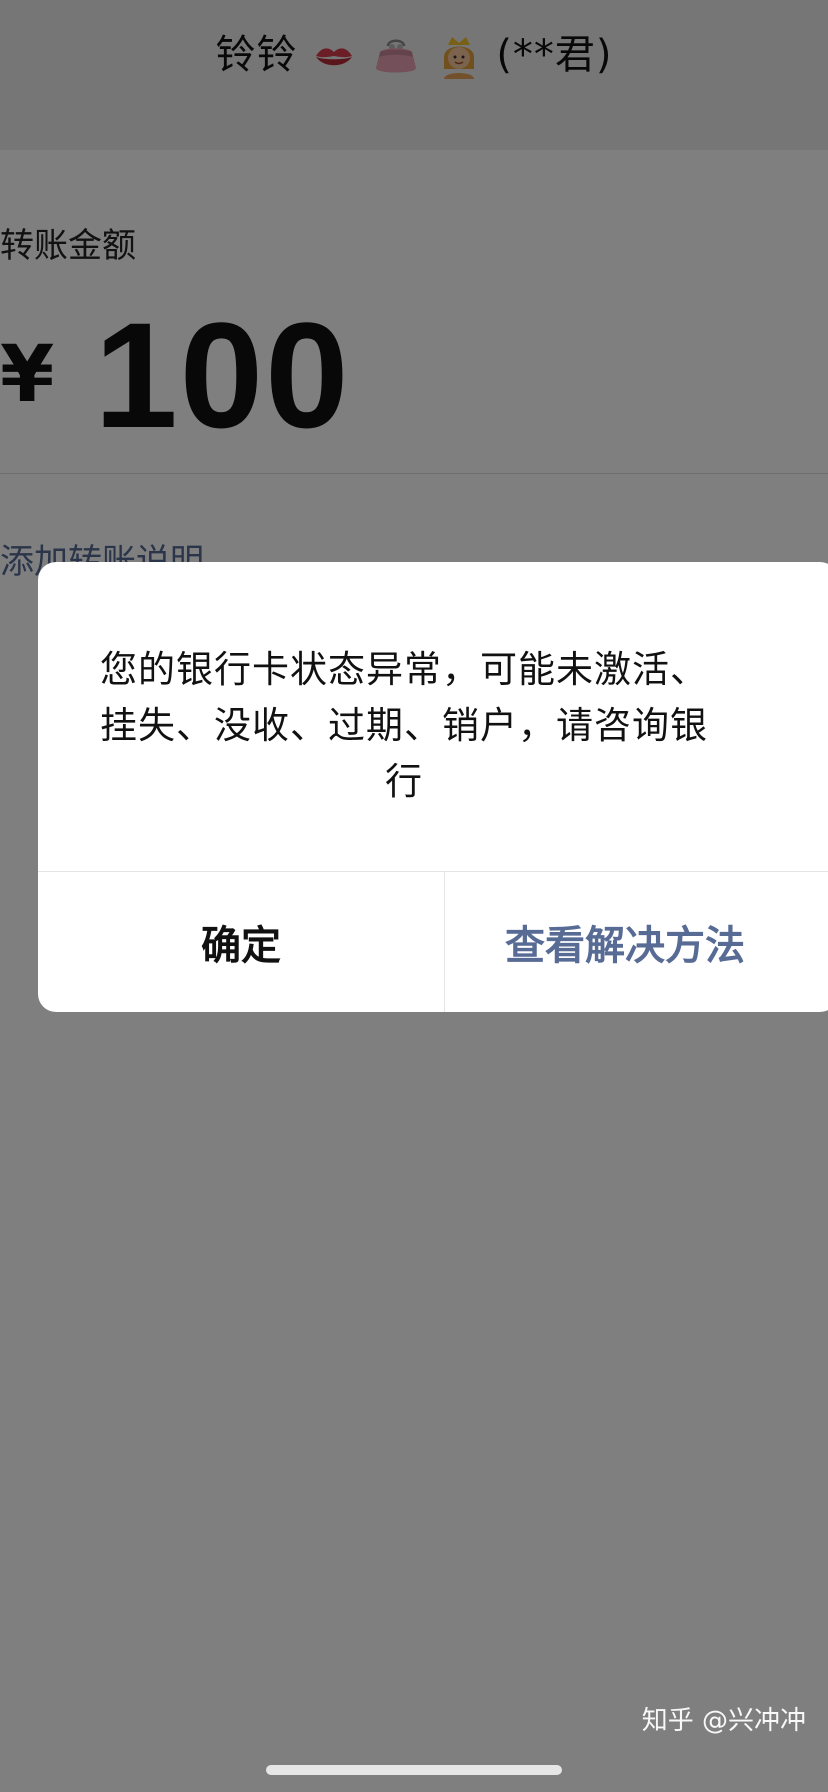 This screenshot has width=828, height=1792. Describe the element at coordinates (723, 1721) in the screenshot. I see `watermark: 知乎 @兴冲冲` at that location.